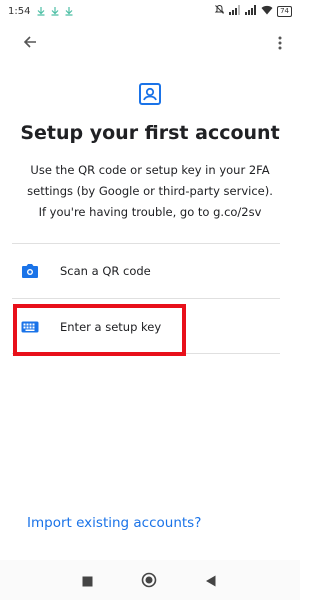  I want to click on wifi-icon, so click(267, 11).